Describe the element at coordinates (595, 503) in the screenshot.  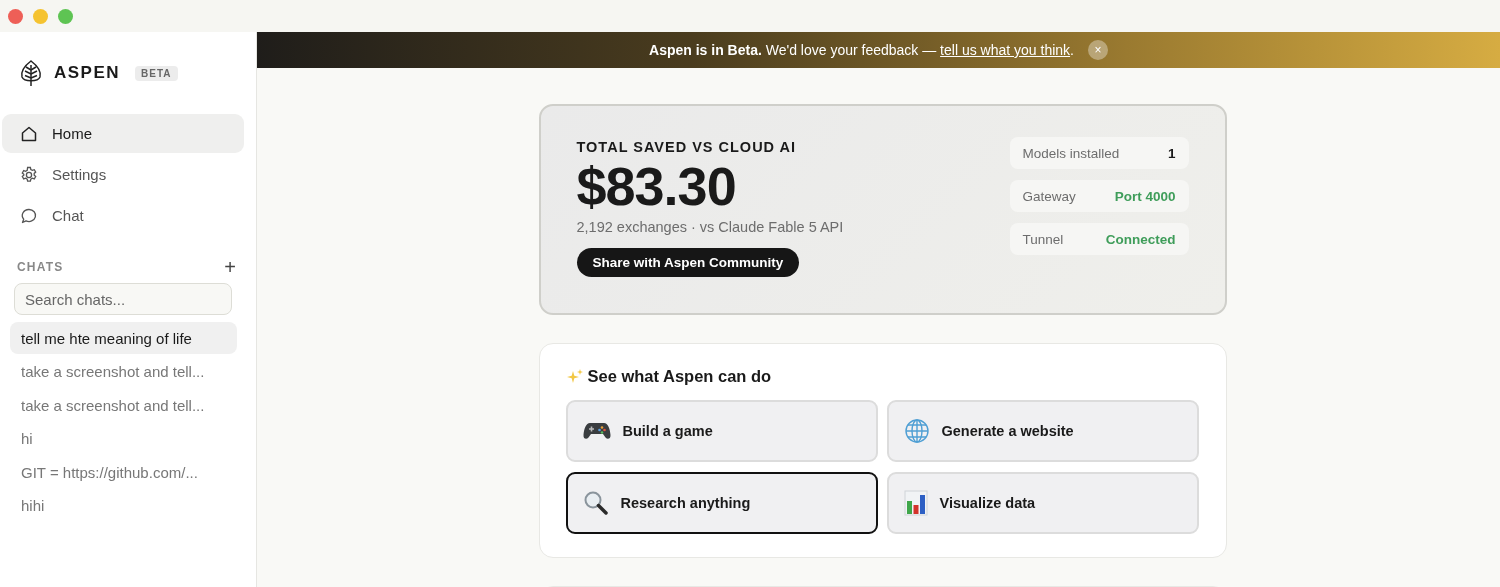
I see `search-icon` at that location.